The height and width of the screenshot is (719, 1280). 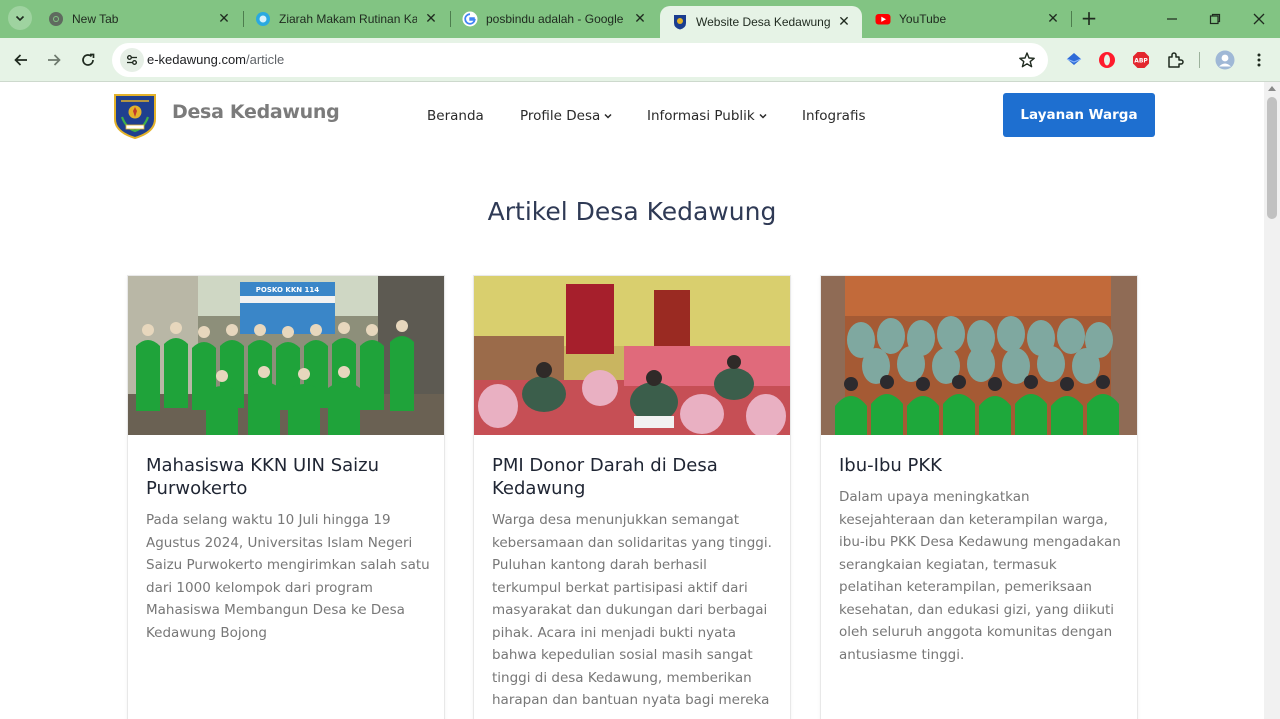 What do you see at coordinates (979, 355) in the screenshot?
I see `article-image-pkk` at bounding box center [979, 355].